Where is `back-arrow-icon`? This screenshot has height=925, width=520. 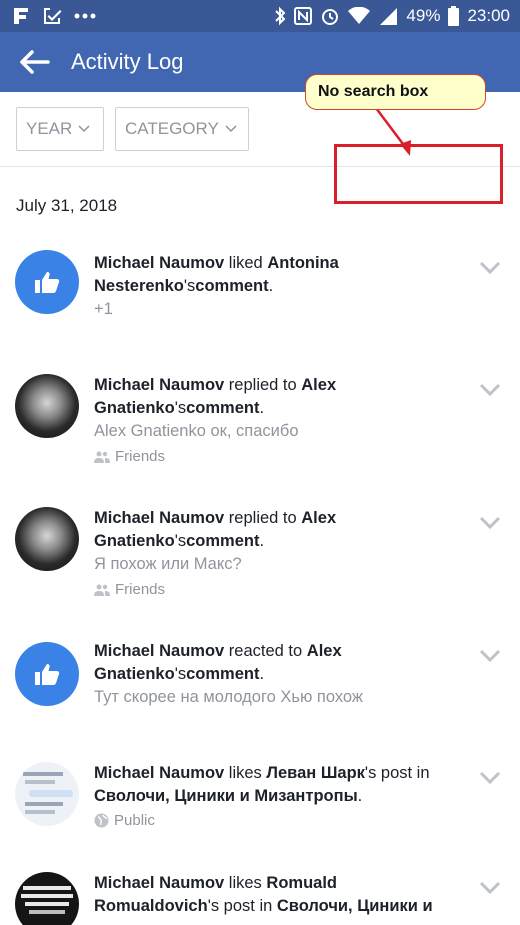
back-arrow-icon is located at coordinates (35, 62).